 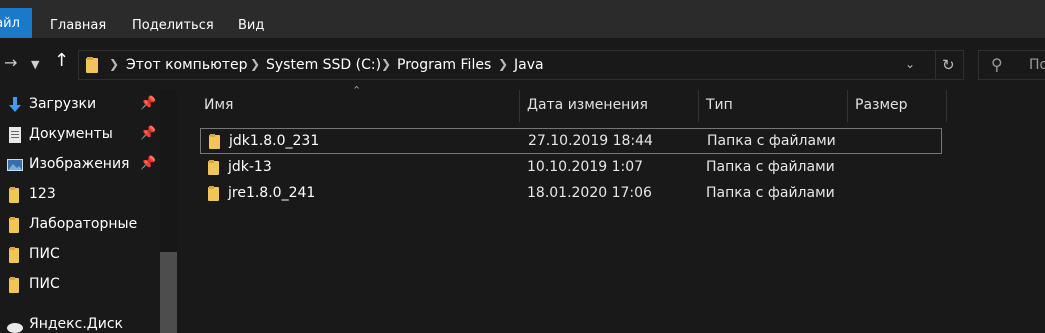 I want to click on sidebar-item-label: Лабораторные, so click(x=83, y=224).